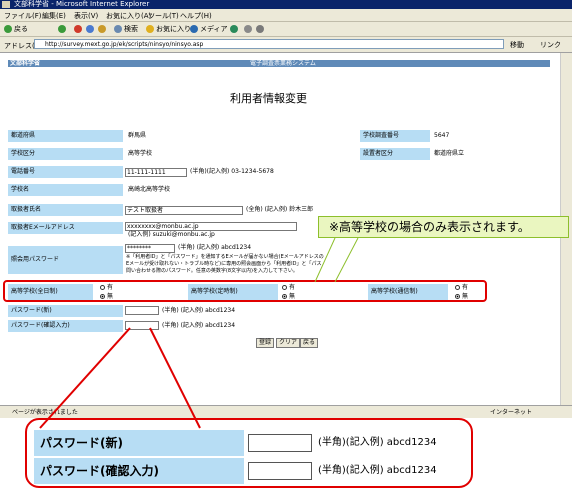 The width and height of the screenshot is (572, 489). Describe the element at coordinates (142, 310) in the screenshot. I see `new-password-input` at that location.